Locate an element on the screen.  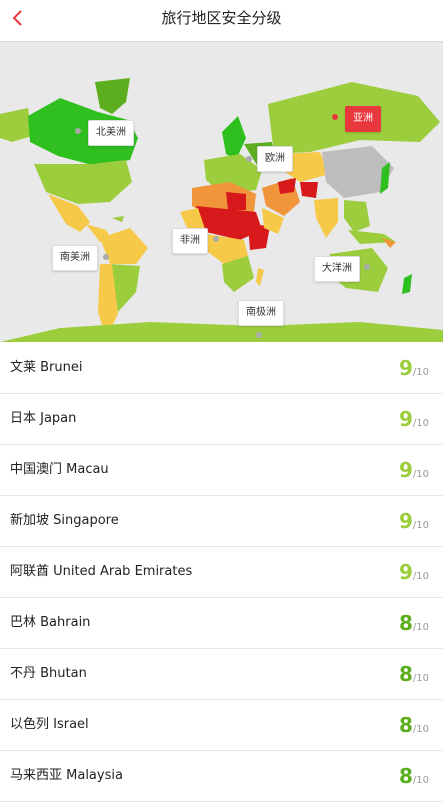
region-label-antarctica: 南极洲 is located at coordinates (261, 313).